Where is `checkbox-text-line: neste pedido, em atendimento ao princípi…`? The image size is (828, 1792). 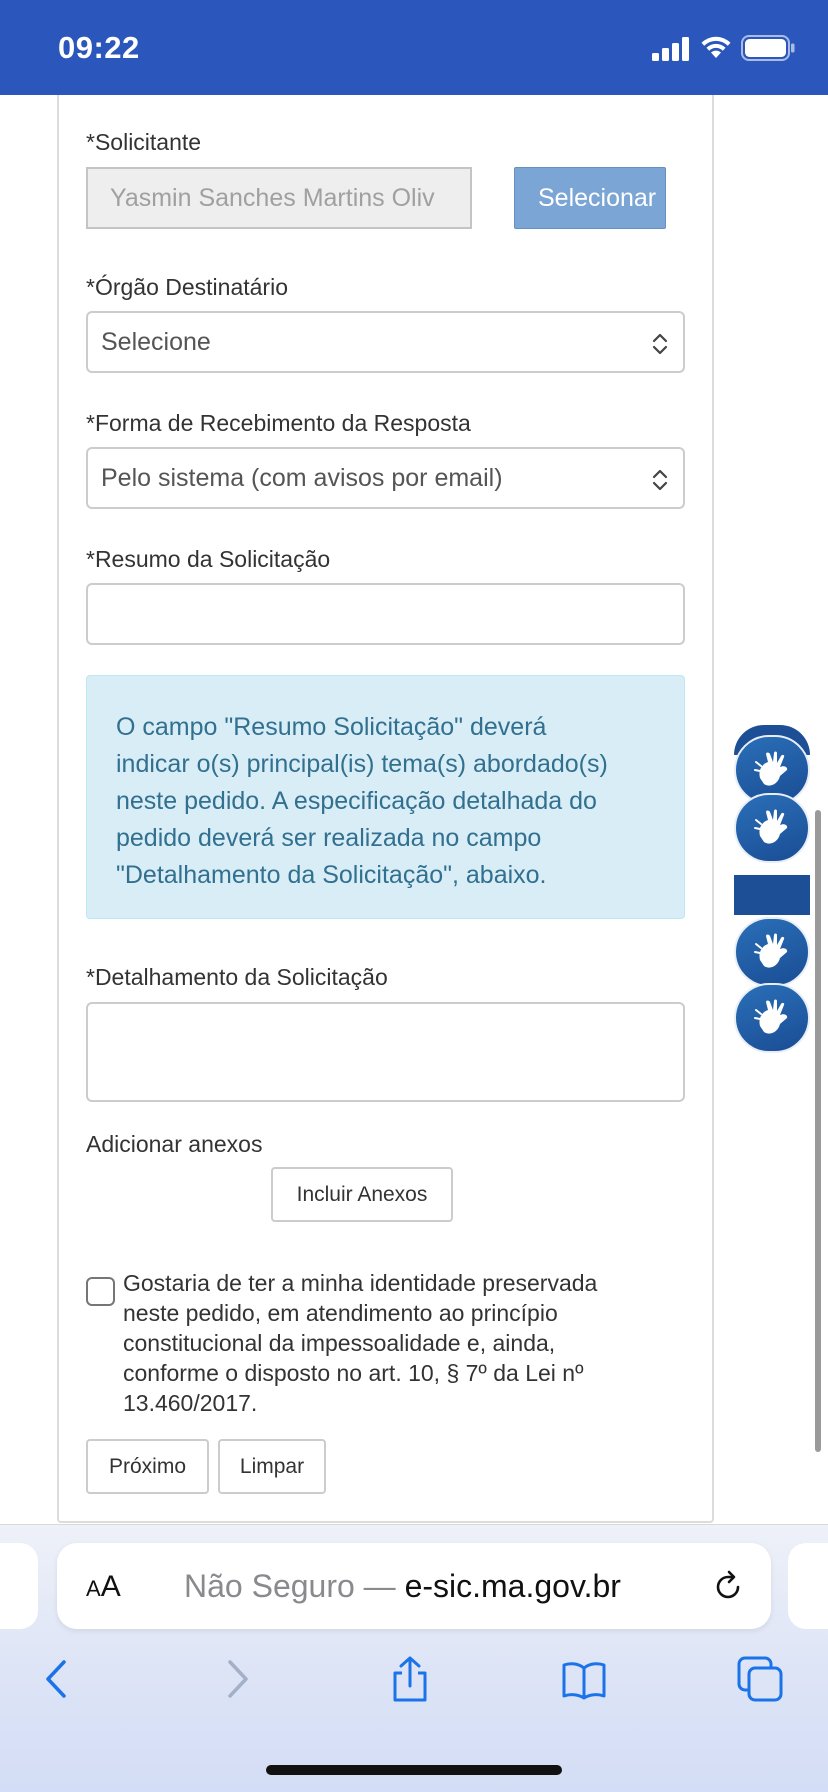 checkbox-text-line: neste pedido, em atendimento ao princípi… is located at coordinates (340, 1313).